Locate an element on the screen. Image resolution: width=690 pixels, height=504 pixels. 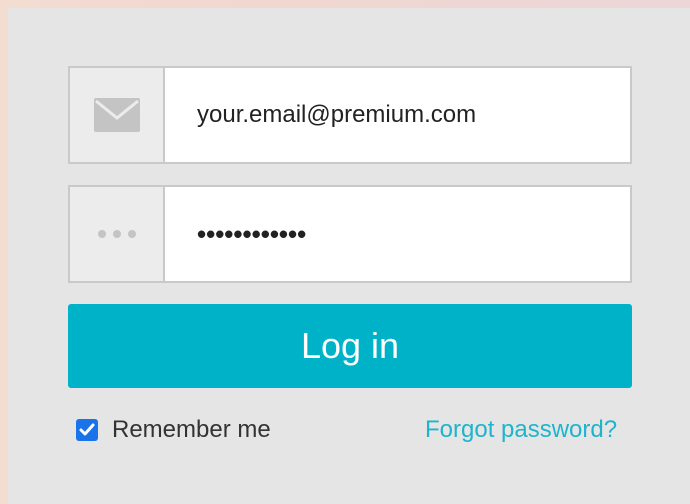
dots-icon is located at coordinates (116, 234).